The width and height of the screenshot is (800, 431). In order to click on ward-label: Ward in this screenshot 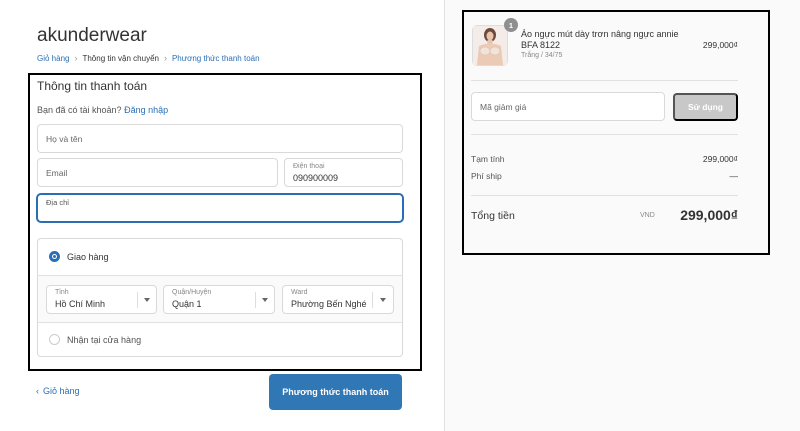, I will do `click(299, 292)`.